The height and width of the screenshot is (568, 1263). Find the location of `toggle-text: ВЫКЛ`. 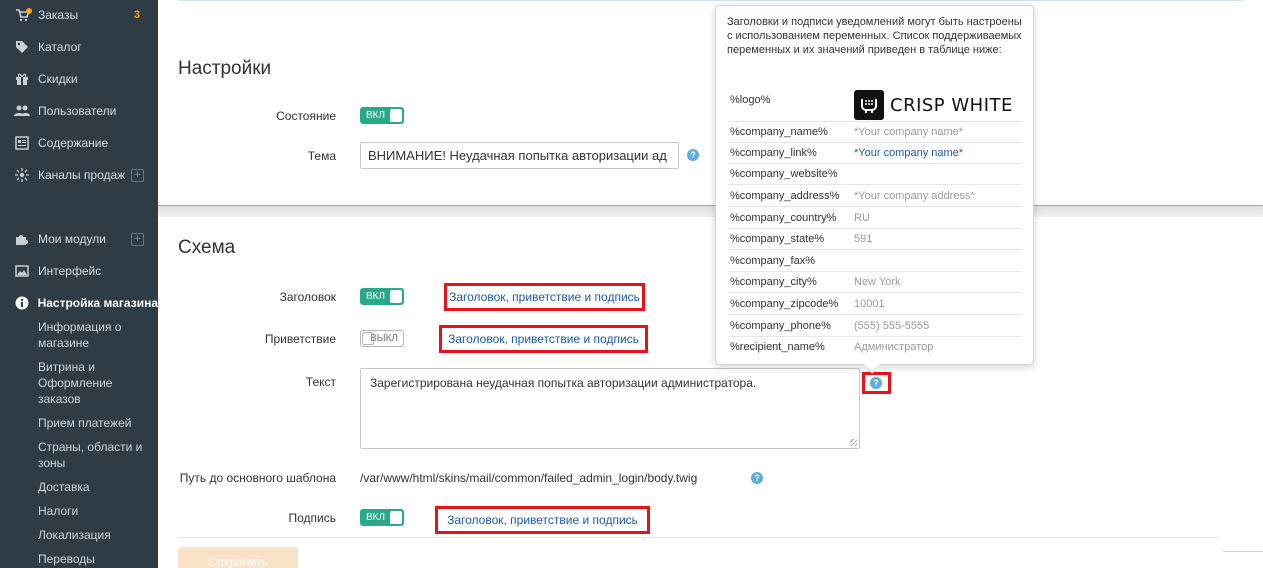

toggle-text: ВЫКЛ is located at coordinates (384, 338).